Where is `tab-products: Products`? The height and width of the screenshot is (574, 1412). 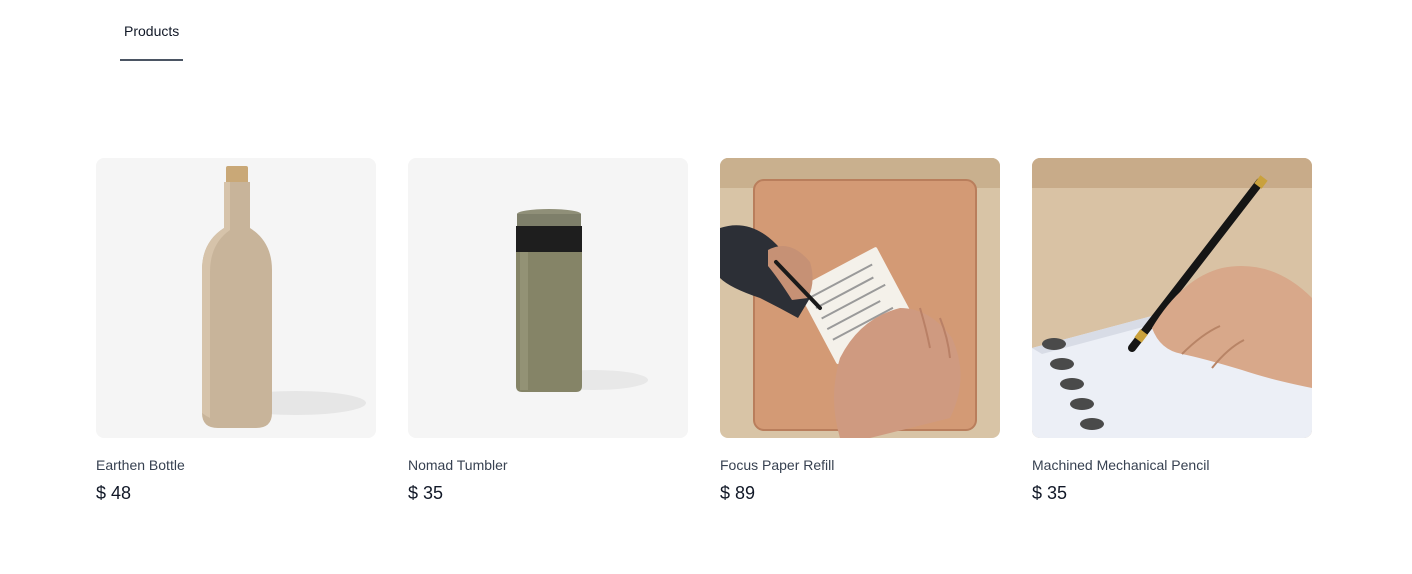 tab-products: Products is located at coordinates (152, 30).